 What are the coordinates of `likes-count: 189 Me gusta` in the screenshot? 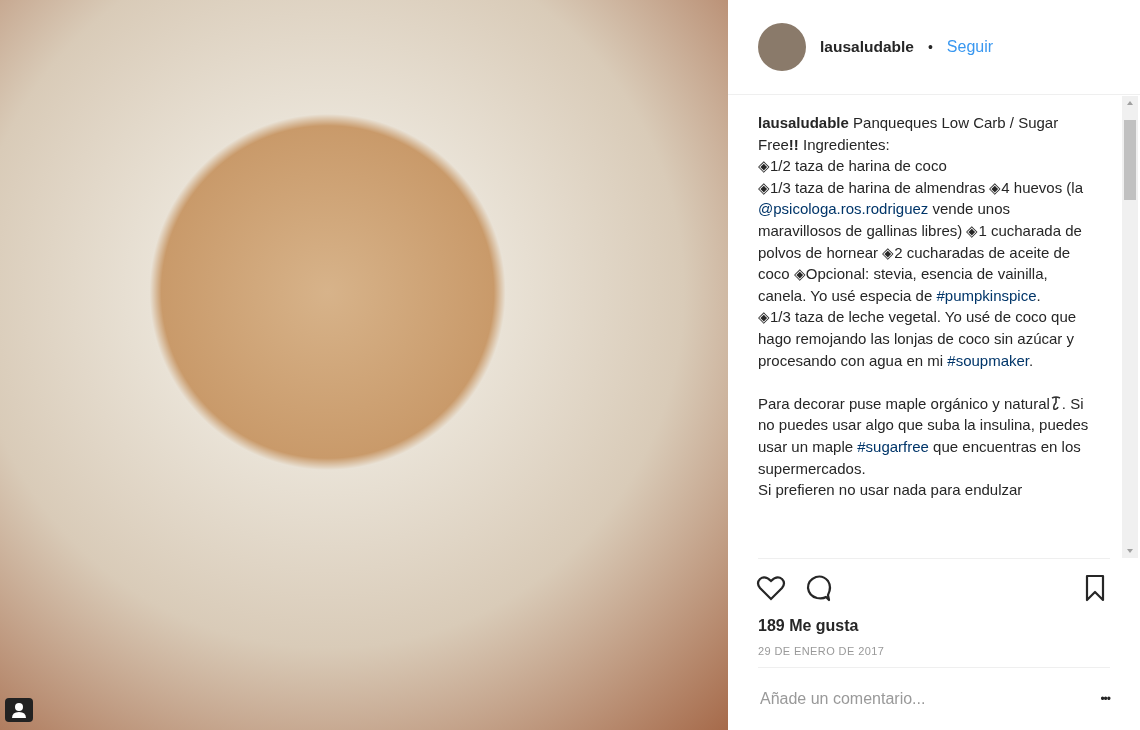 It's located at (934, 620).